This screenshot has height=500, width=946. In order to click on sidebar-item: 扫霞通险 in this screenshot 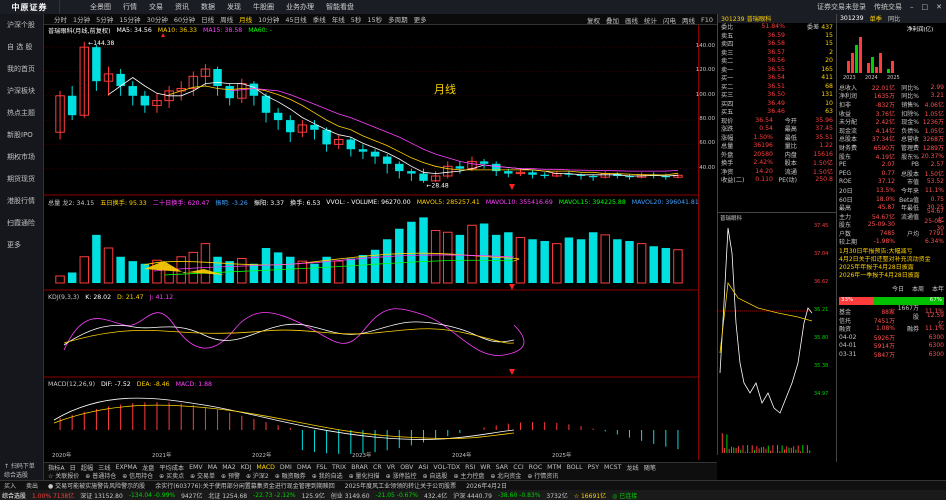, I will do `click(21, 223)`.